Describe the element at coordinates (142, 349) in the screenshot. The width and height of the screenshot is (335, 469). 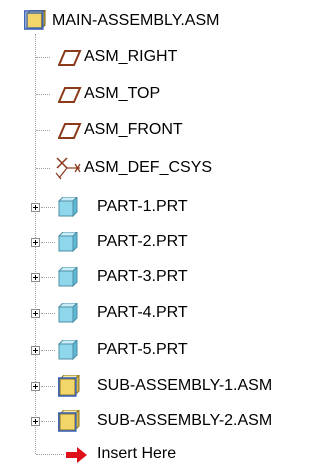
I see `tree-item-label: PART-5.PRT` at that location.